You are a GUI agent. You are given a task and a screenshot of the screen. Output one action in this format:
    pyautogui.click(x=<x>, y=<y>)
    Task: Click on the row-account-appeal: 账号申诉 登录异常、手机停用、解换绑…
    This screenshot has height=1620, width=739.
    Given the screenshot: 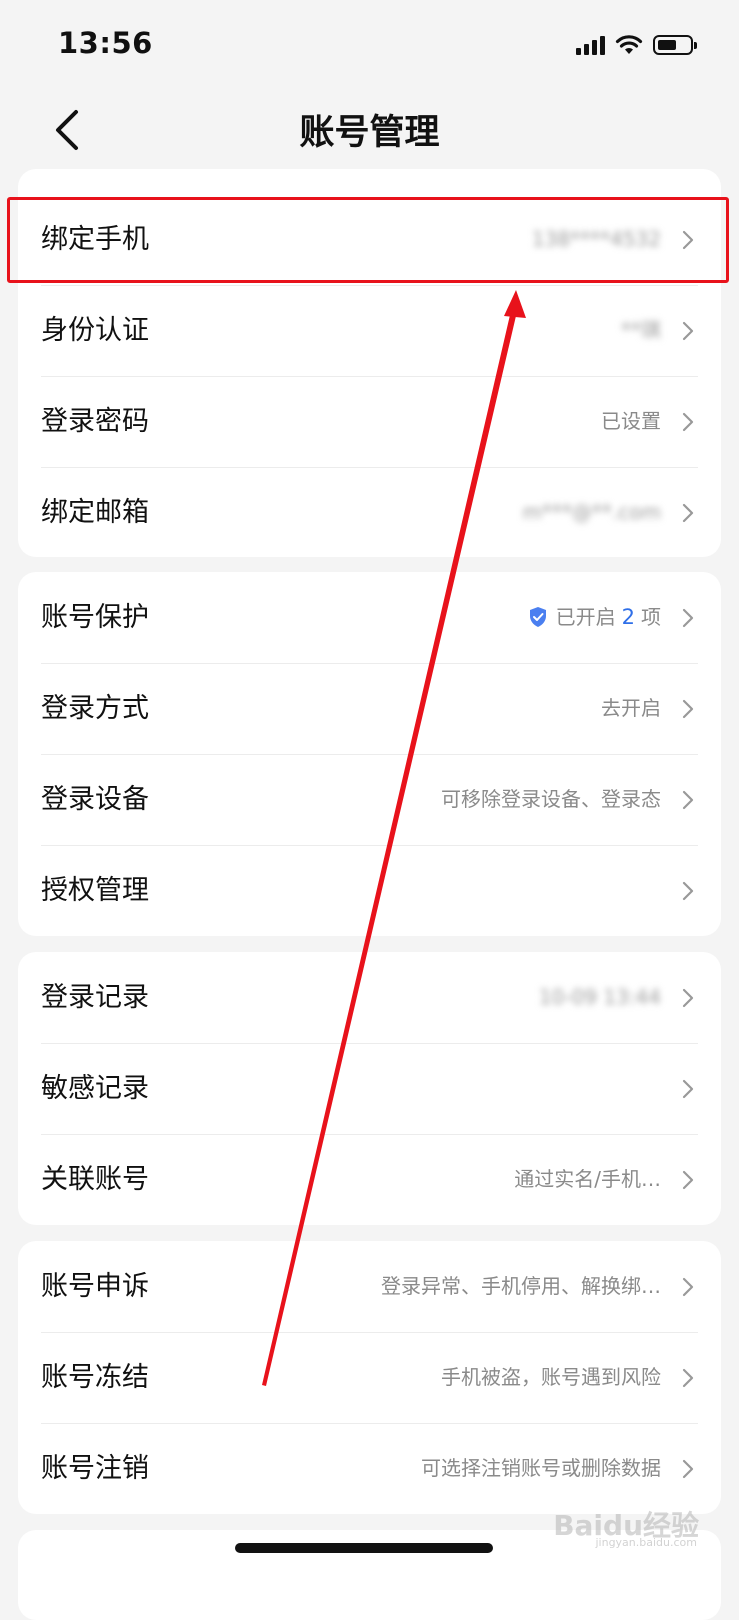 What is the action you would take?
    pyautogui.click(x=369, y=1286)
    